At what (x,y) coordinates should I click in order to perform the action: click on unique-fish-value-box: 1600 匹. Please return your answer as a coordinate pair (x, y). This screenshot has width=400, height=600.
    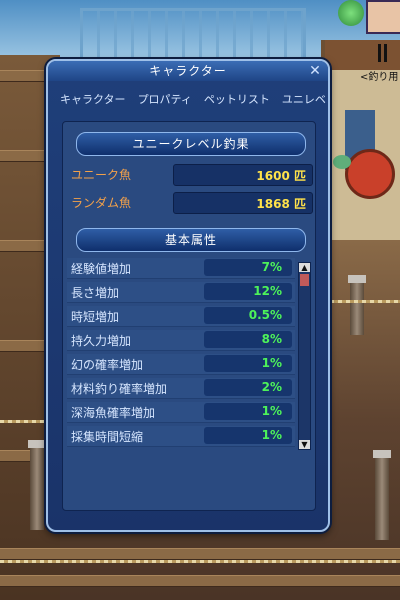
    Looking at the image, I should click on (243, 175).